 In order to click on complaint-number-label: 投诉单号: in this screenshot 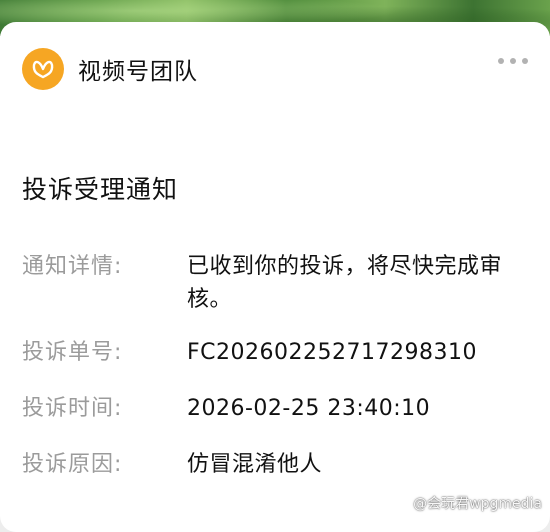, I will do `click(72, 352)`.